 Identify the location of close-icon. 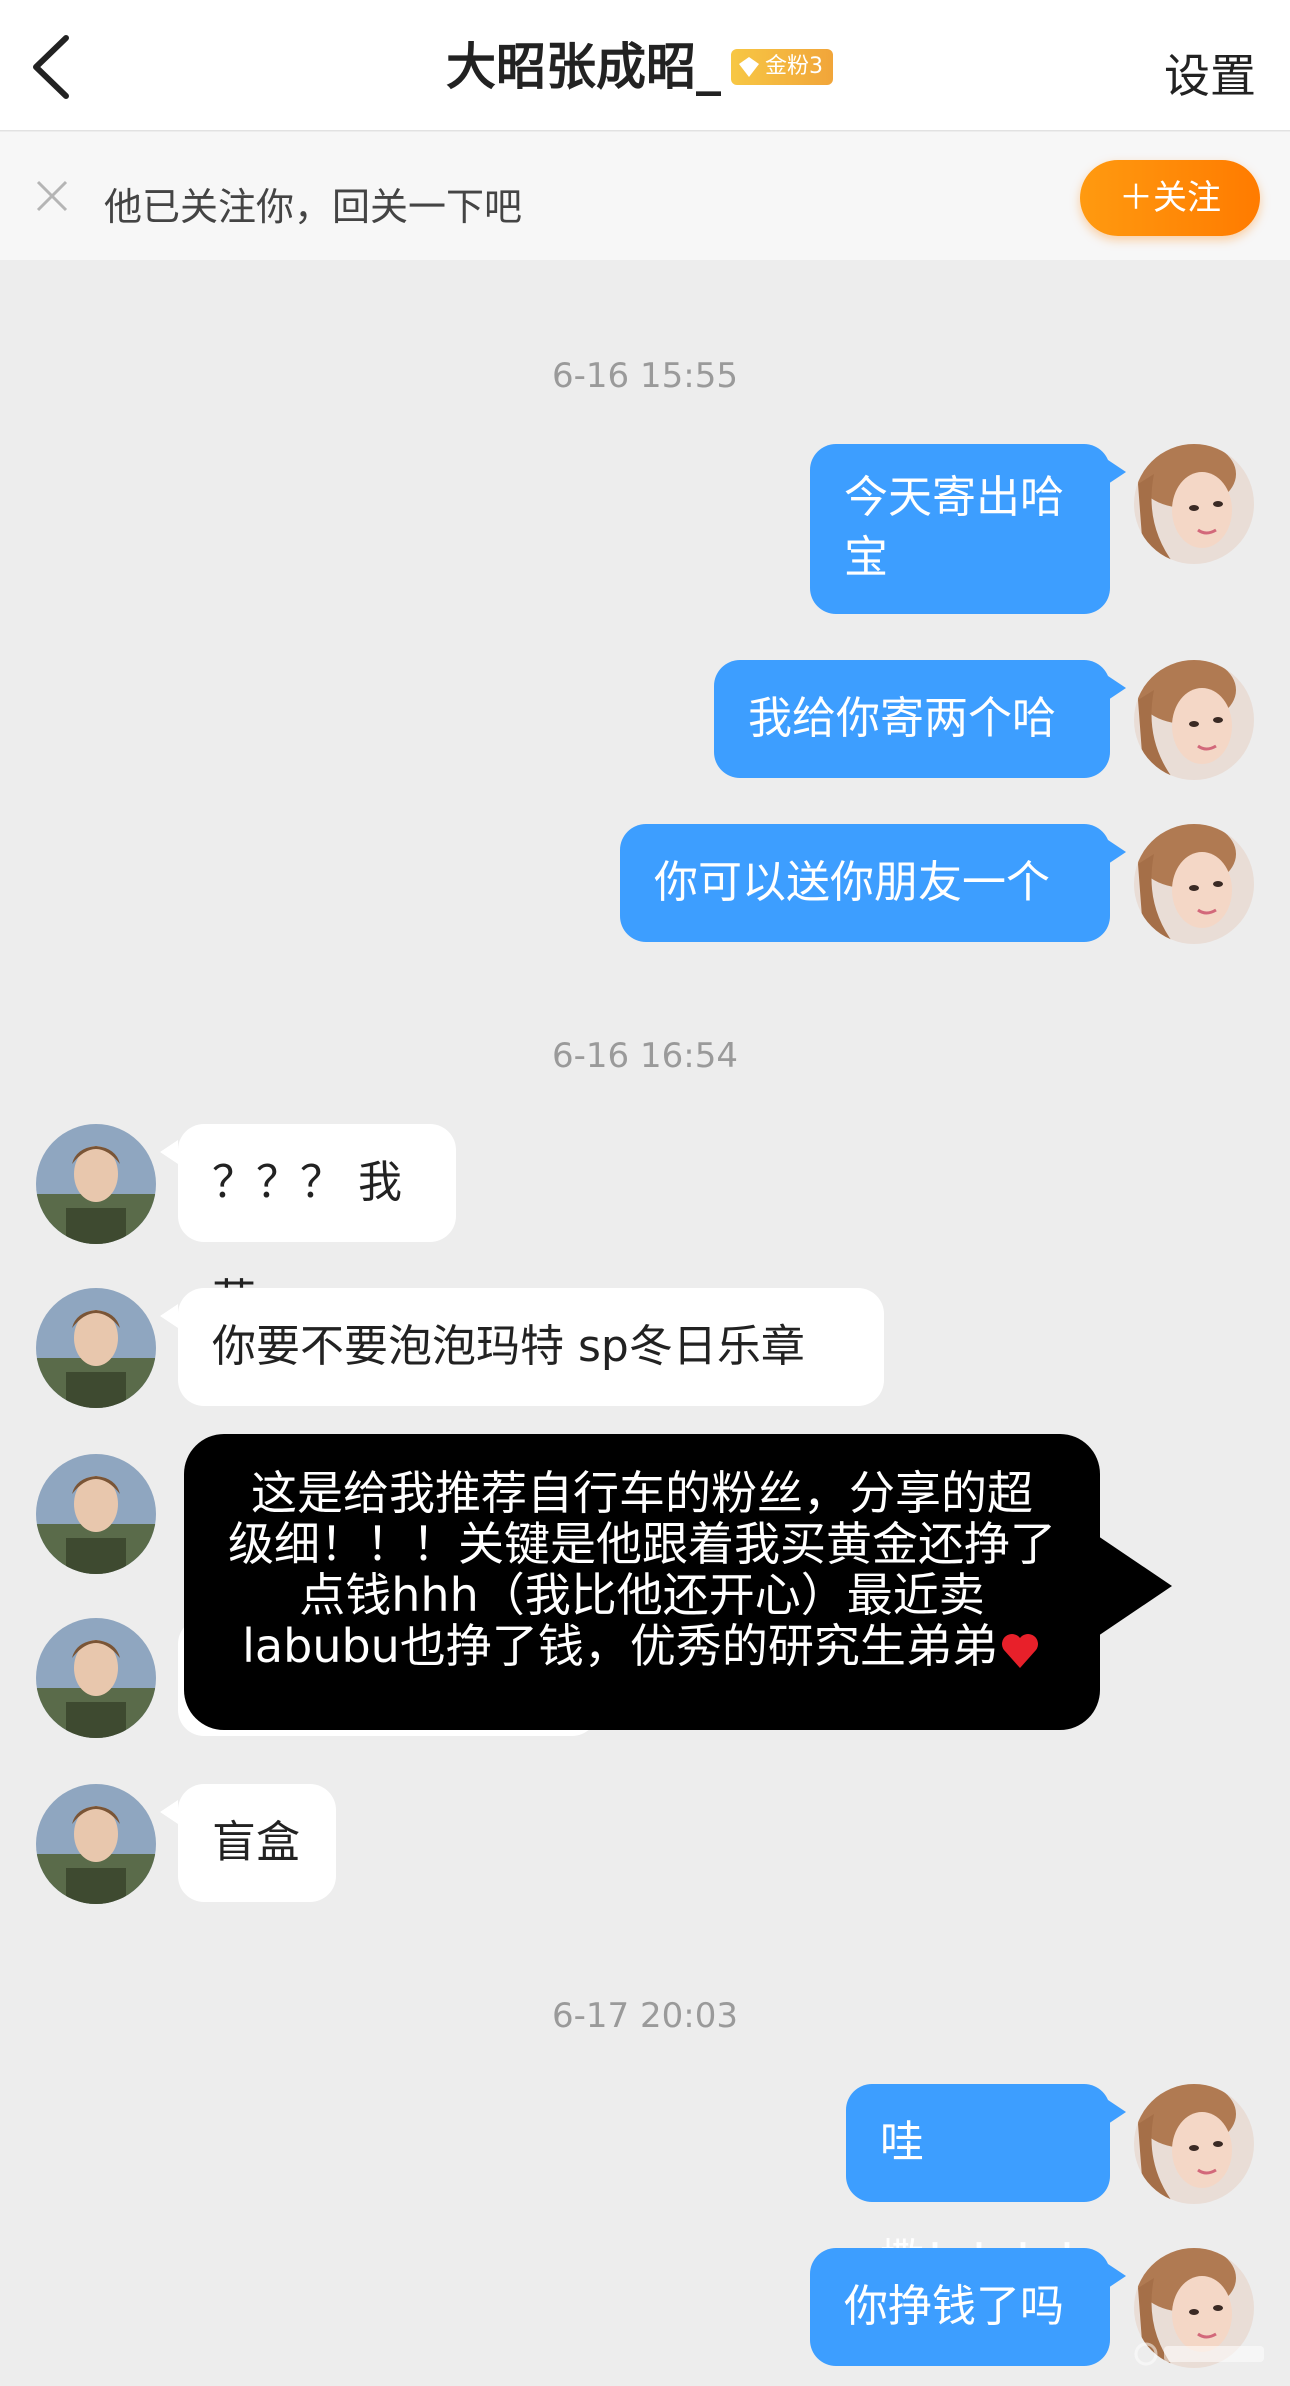
(52, 196).